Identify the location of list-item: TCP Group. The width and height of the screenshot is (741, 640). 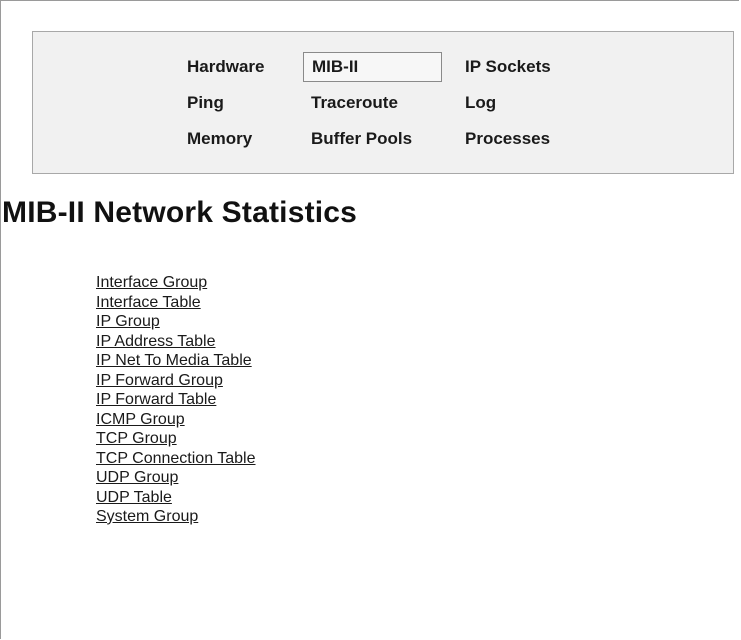
(176, 439).